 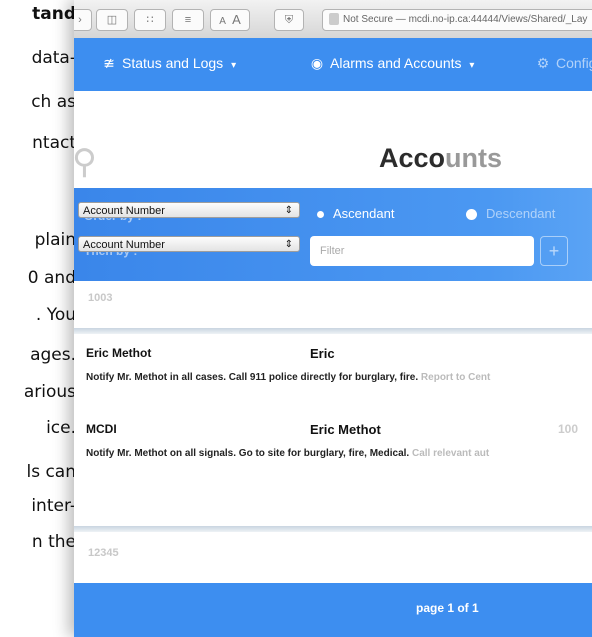 I want to click on then-by-value: Account Number, so click(x=124, y=245).